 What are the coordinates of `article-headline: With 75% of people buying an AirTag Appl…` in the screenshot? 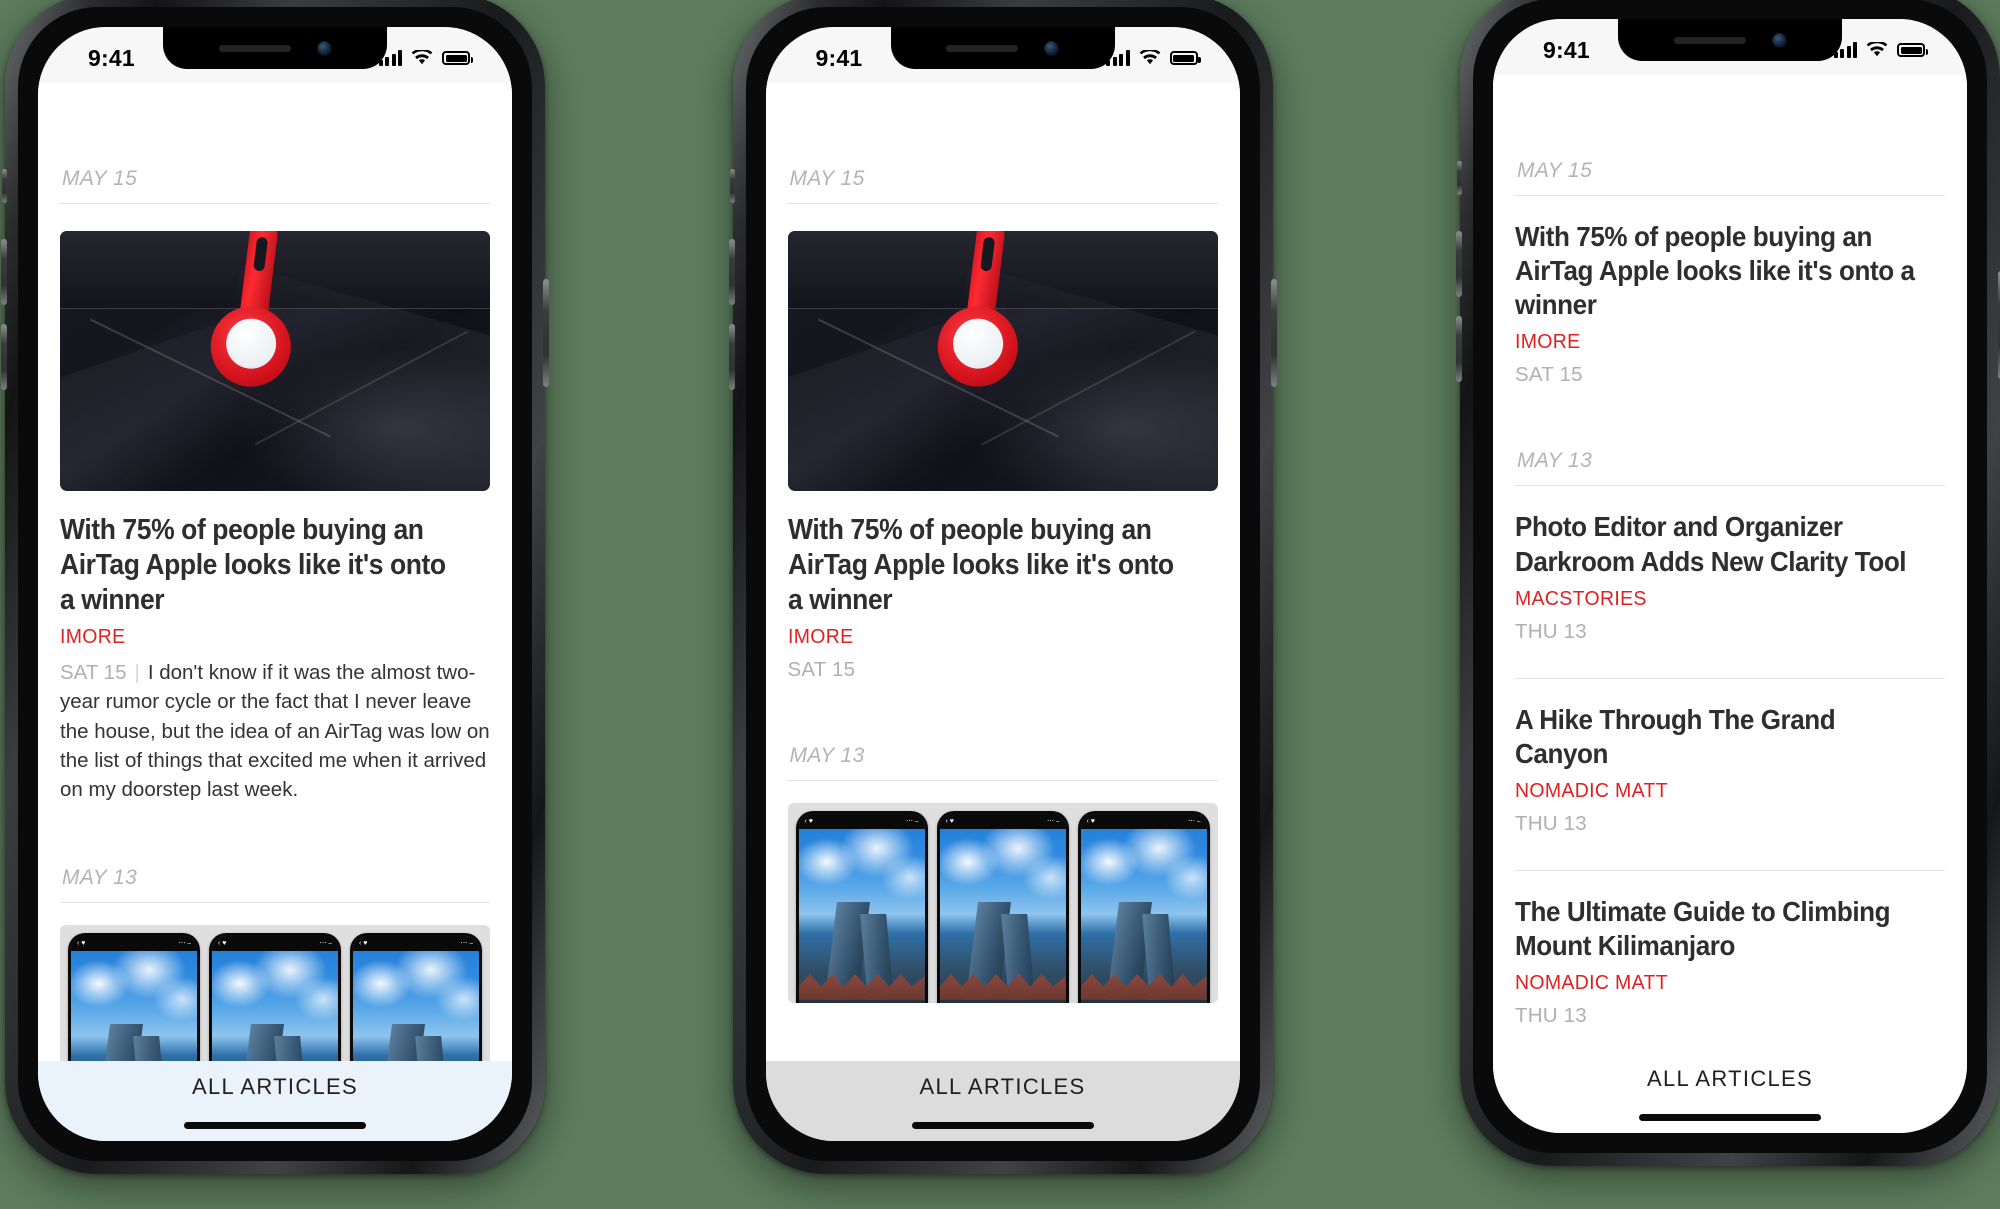 It's located at (1715, 271).